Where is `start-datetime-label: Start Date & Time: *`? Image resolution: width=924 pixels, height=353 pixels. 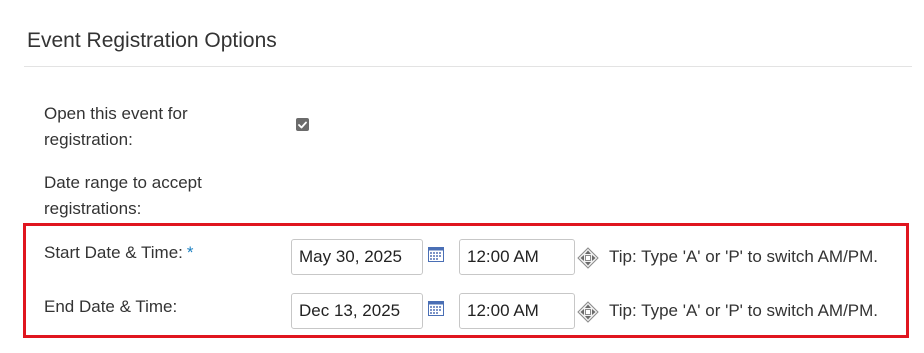 start-datetime-label: Start Date & Time: * is located at coordinates (119, 253).